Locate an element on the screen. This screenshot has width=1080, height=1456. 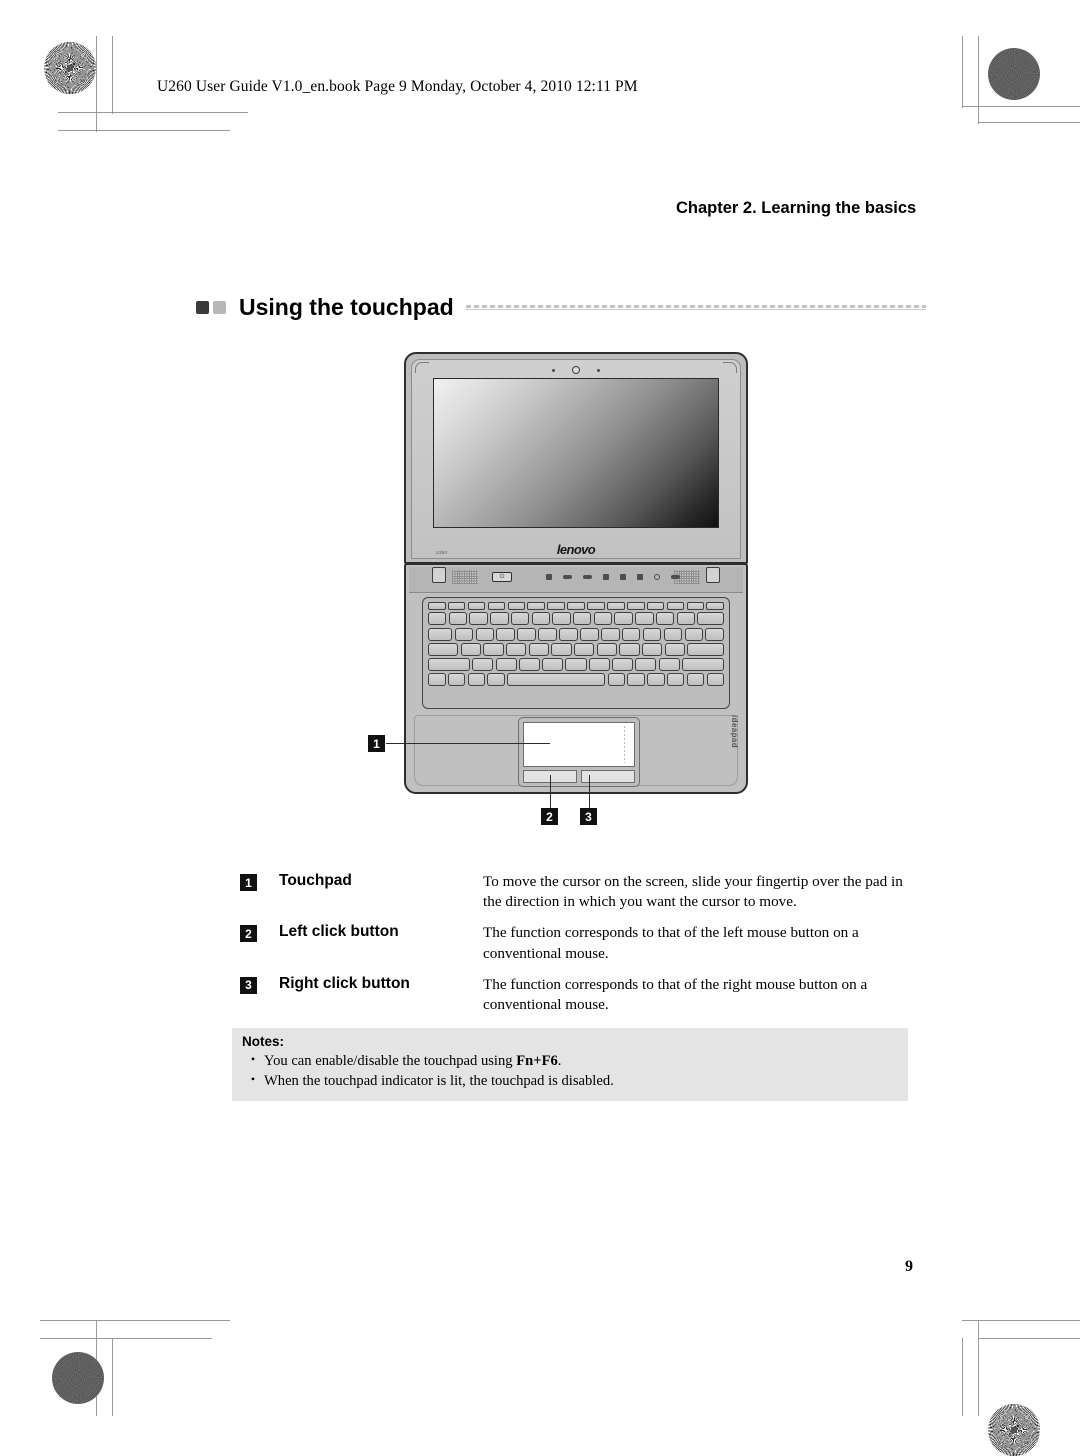
heading-rule is located at coordinates (695, 308).